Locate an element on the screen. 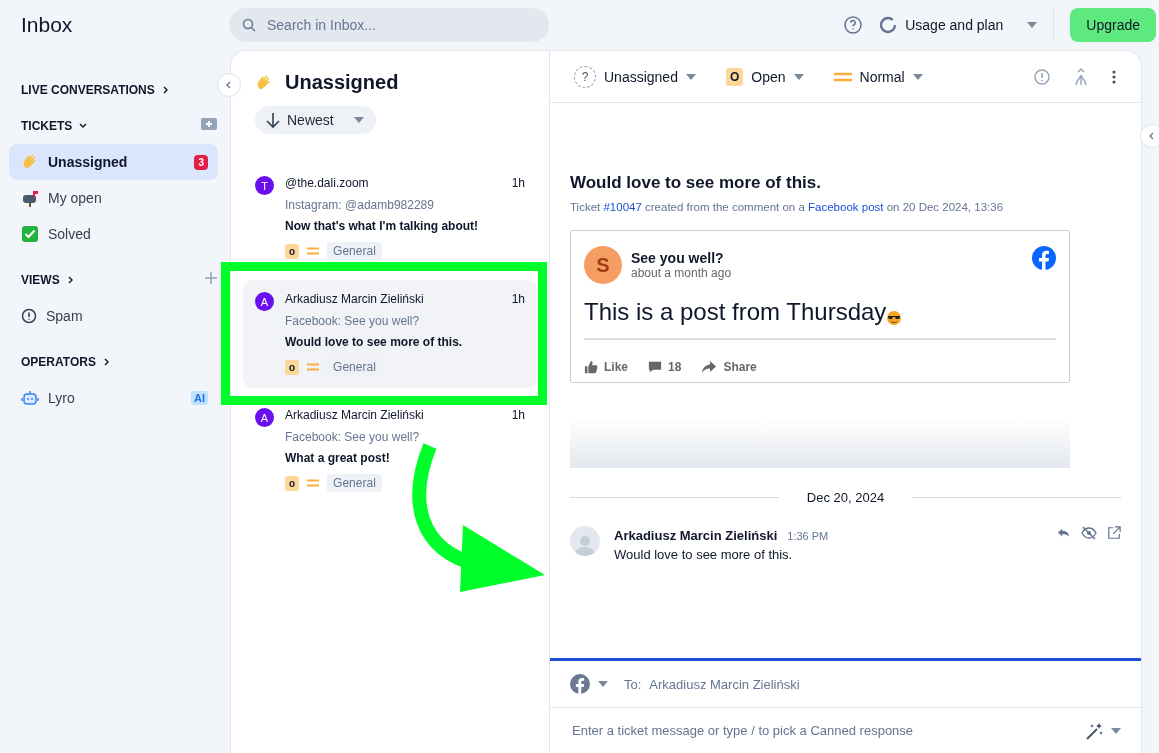 The width and height of the screenshot is (1159, 753). share-icon is located at coordinates (709, 367).